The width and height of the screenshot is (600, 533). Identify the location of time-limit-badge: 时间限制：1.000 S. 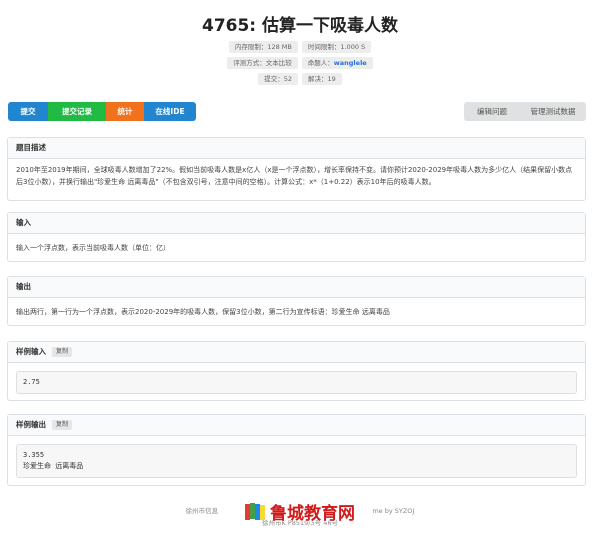
(336, 47).